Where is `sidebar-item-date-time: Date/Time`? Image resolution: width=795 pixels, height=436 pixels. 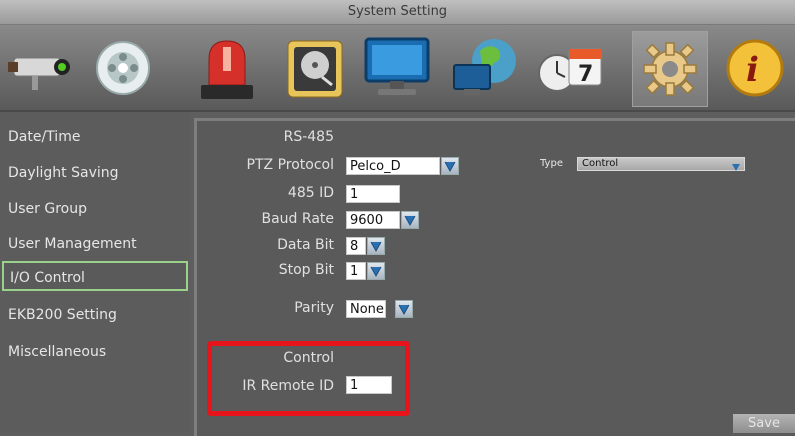
sidebar-item-date-time: Date/Time is located at coordinates (95, 137).